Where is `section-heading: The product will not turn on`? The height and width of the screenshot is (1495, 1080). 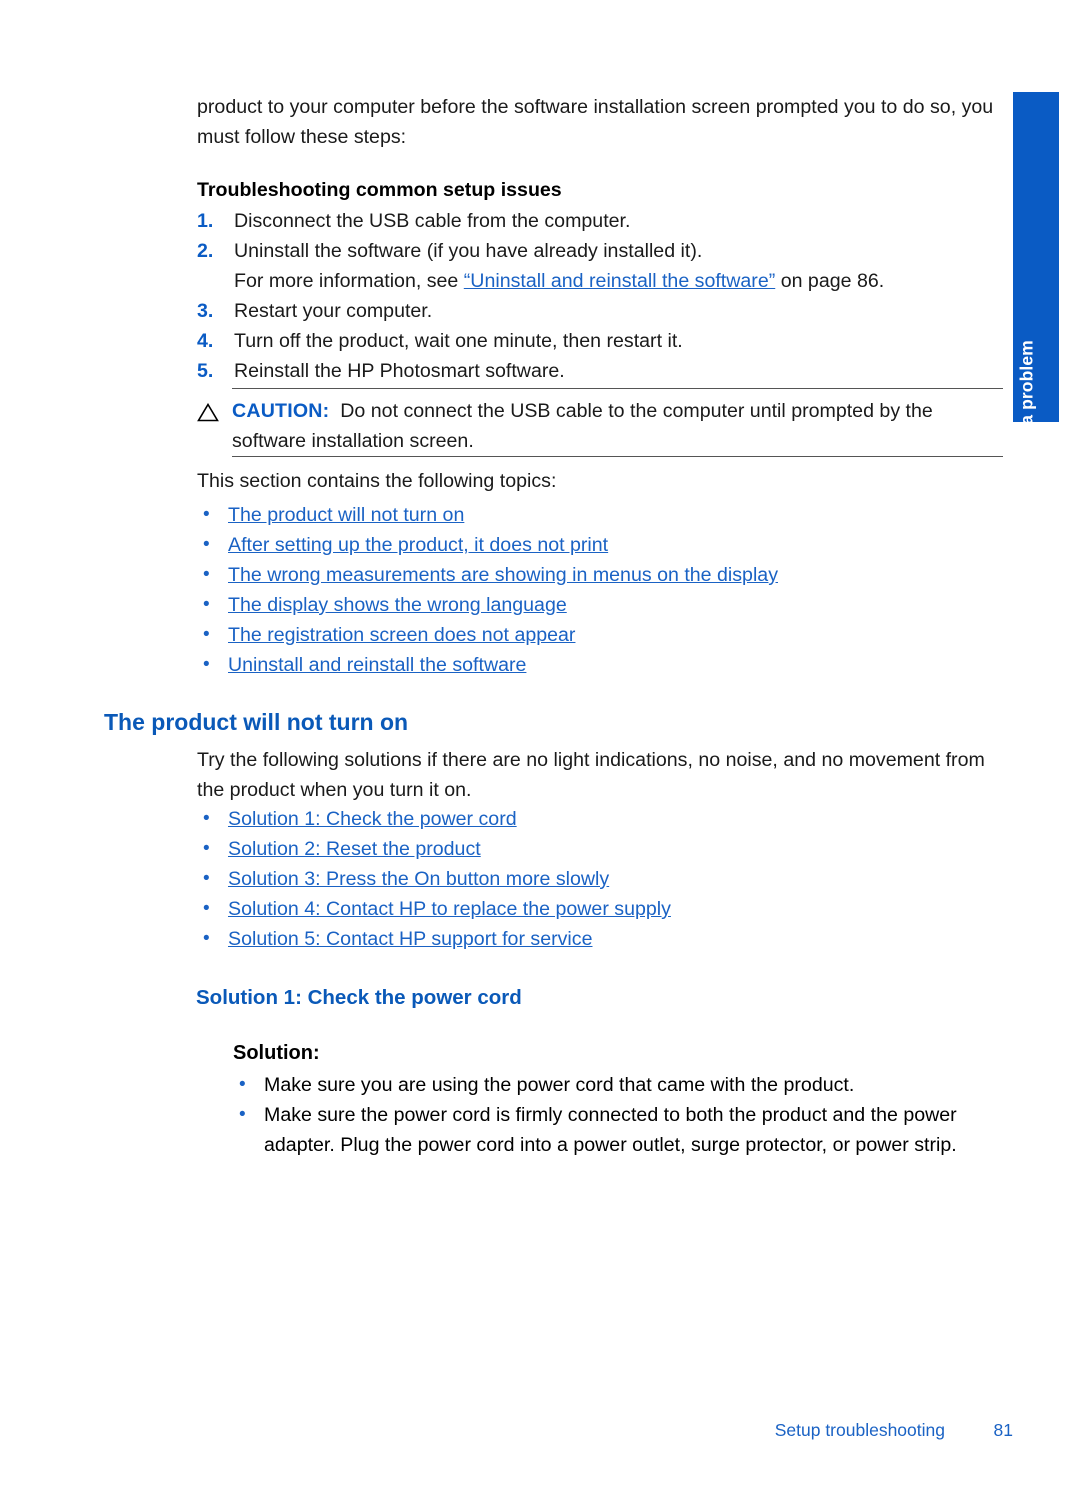
section-heading: The product will not turn on is located at coordinates (256, 722).